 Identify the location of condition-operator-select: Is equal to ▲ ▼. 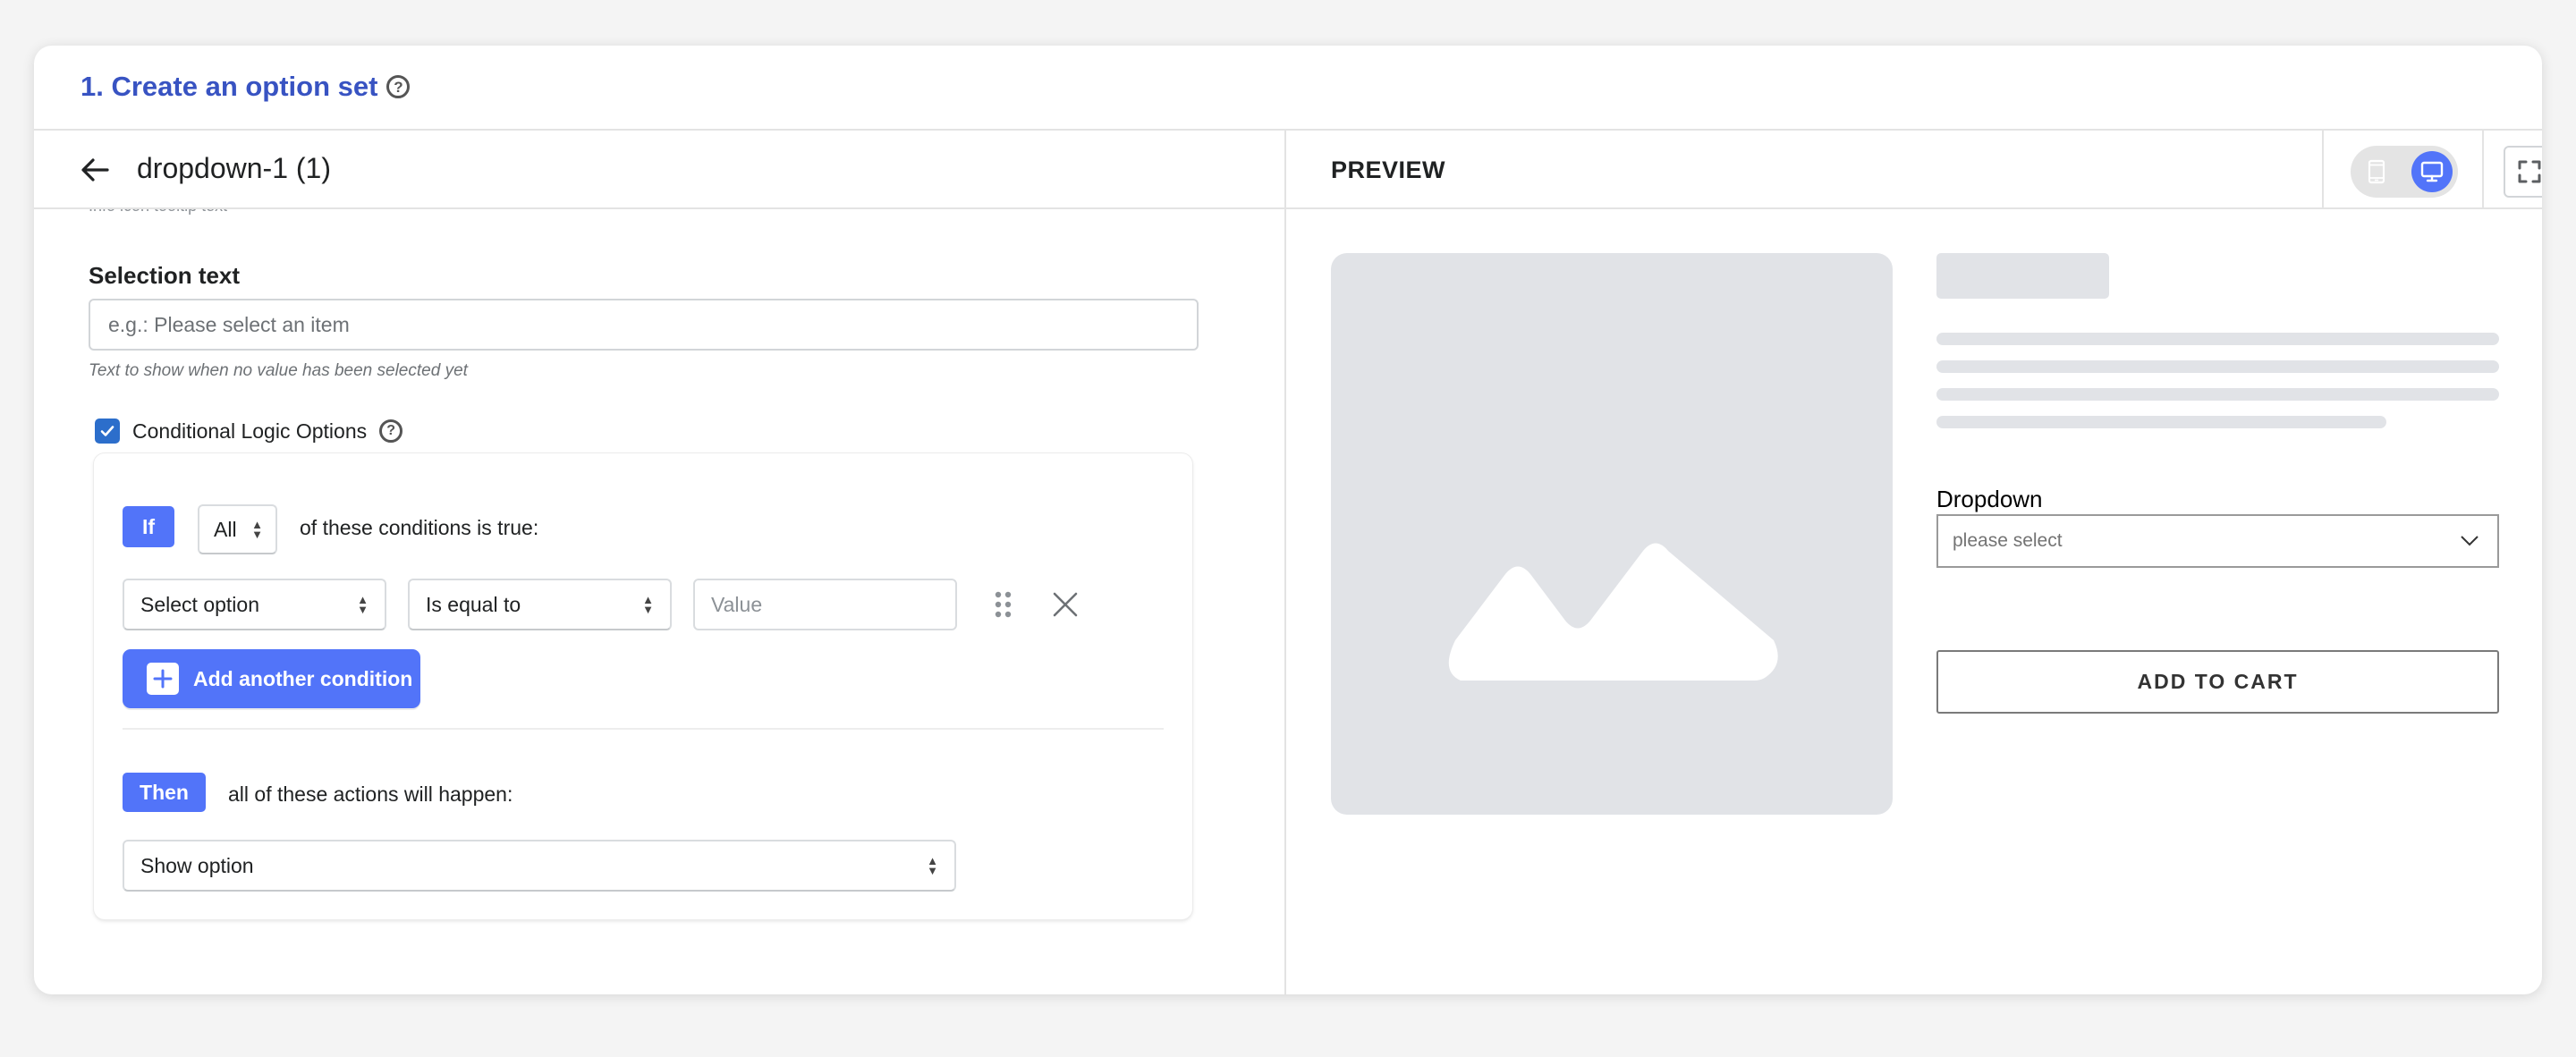
(540, 604).